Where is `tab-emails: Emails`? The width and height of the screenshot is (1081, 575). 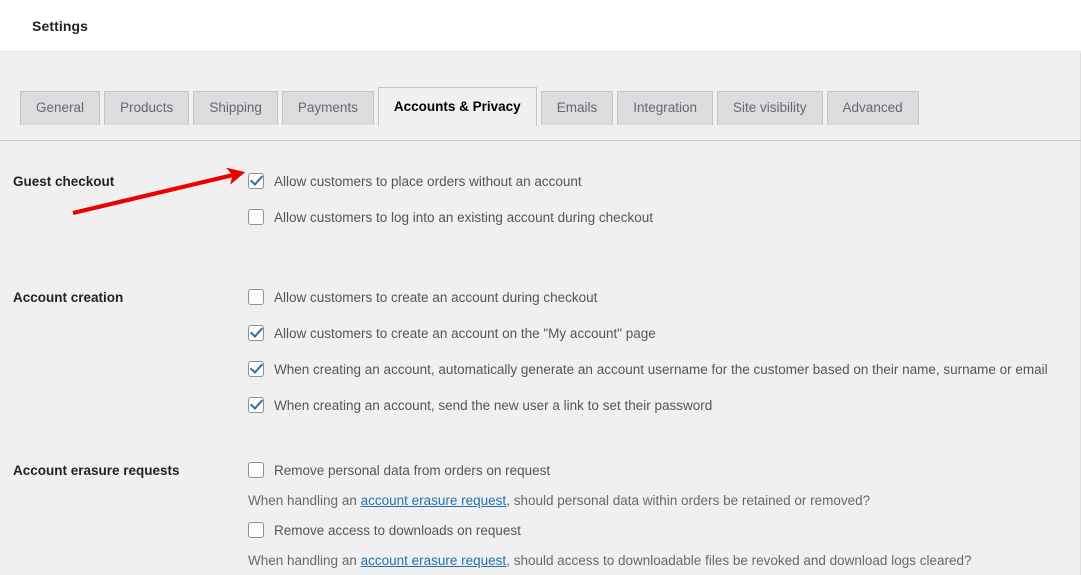 tab-emails: Emails is located at coordinates (577, 108).